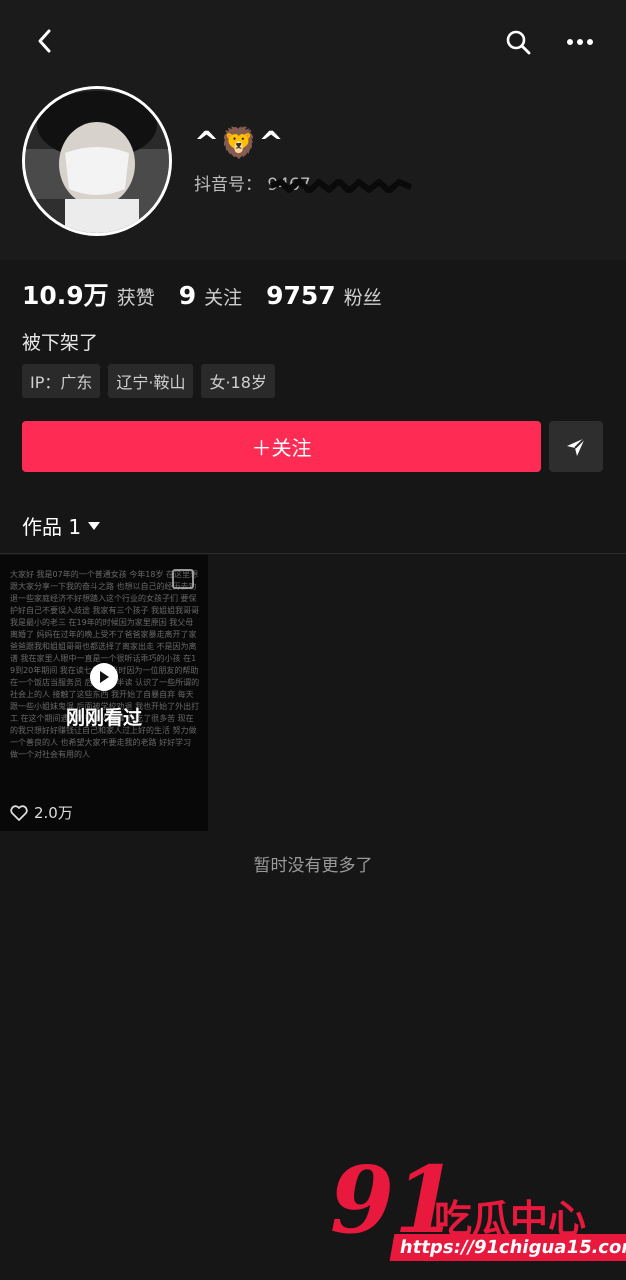  I want to click on bio: 被下架了, so click(60, 343).